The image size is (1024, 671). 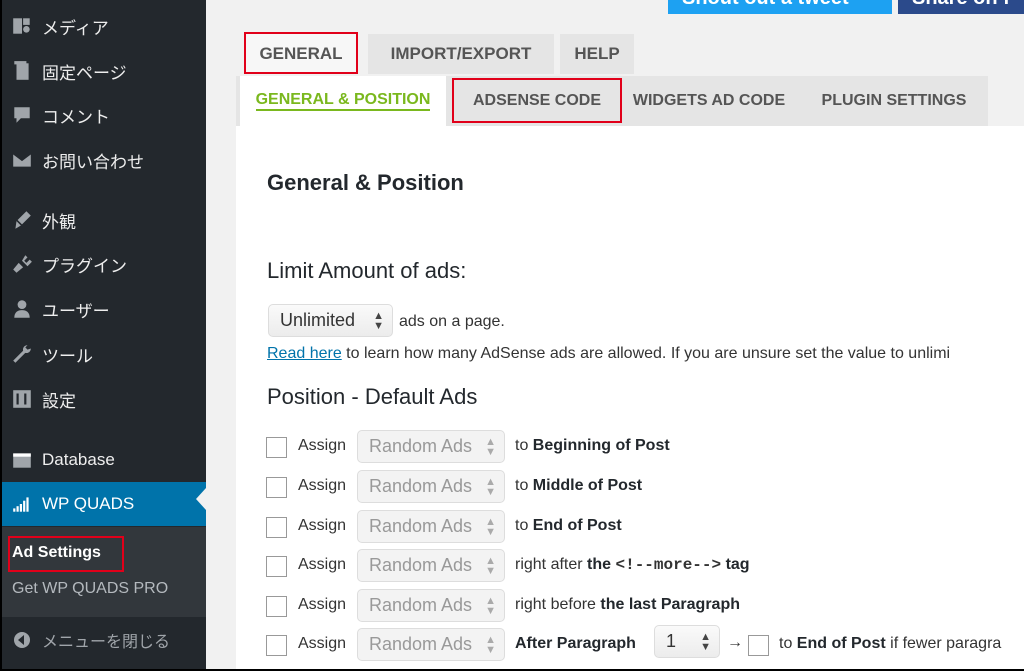 What do you see at coordinates (22, 504) in the screenshot?
I see `wp-quads-icon` at bounding box center [22, 504].